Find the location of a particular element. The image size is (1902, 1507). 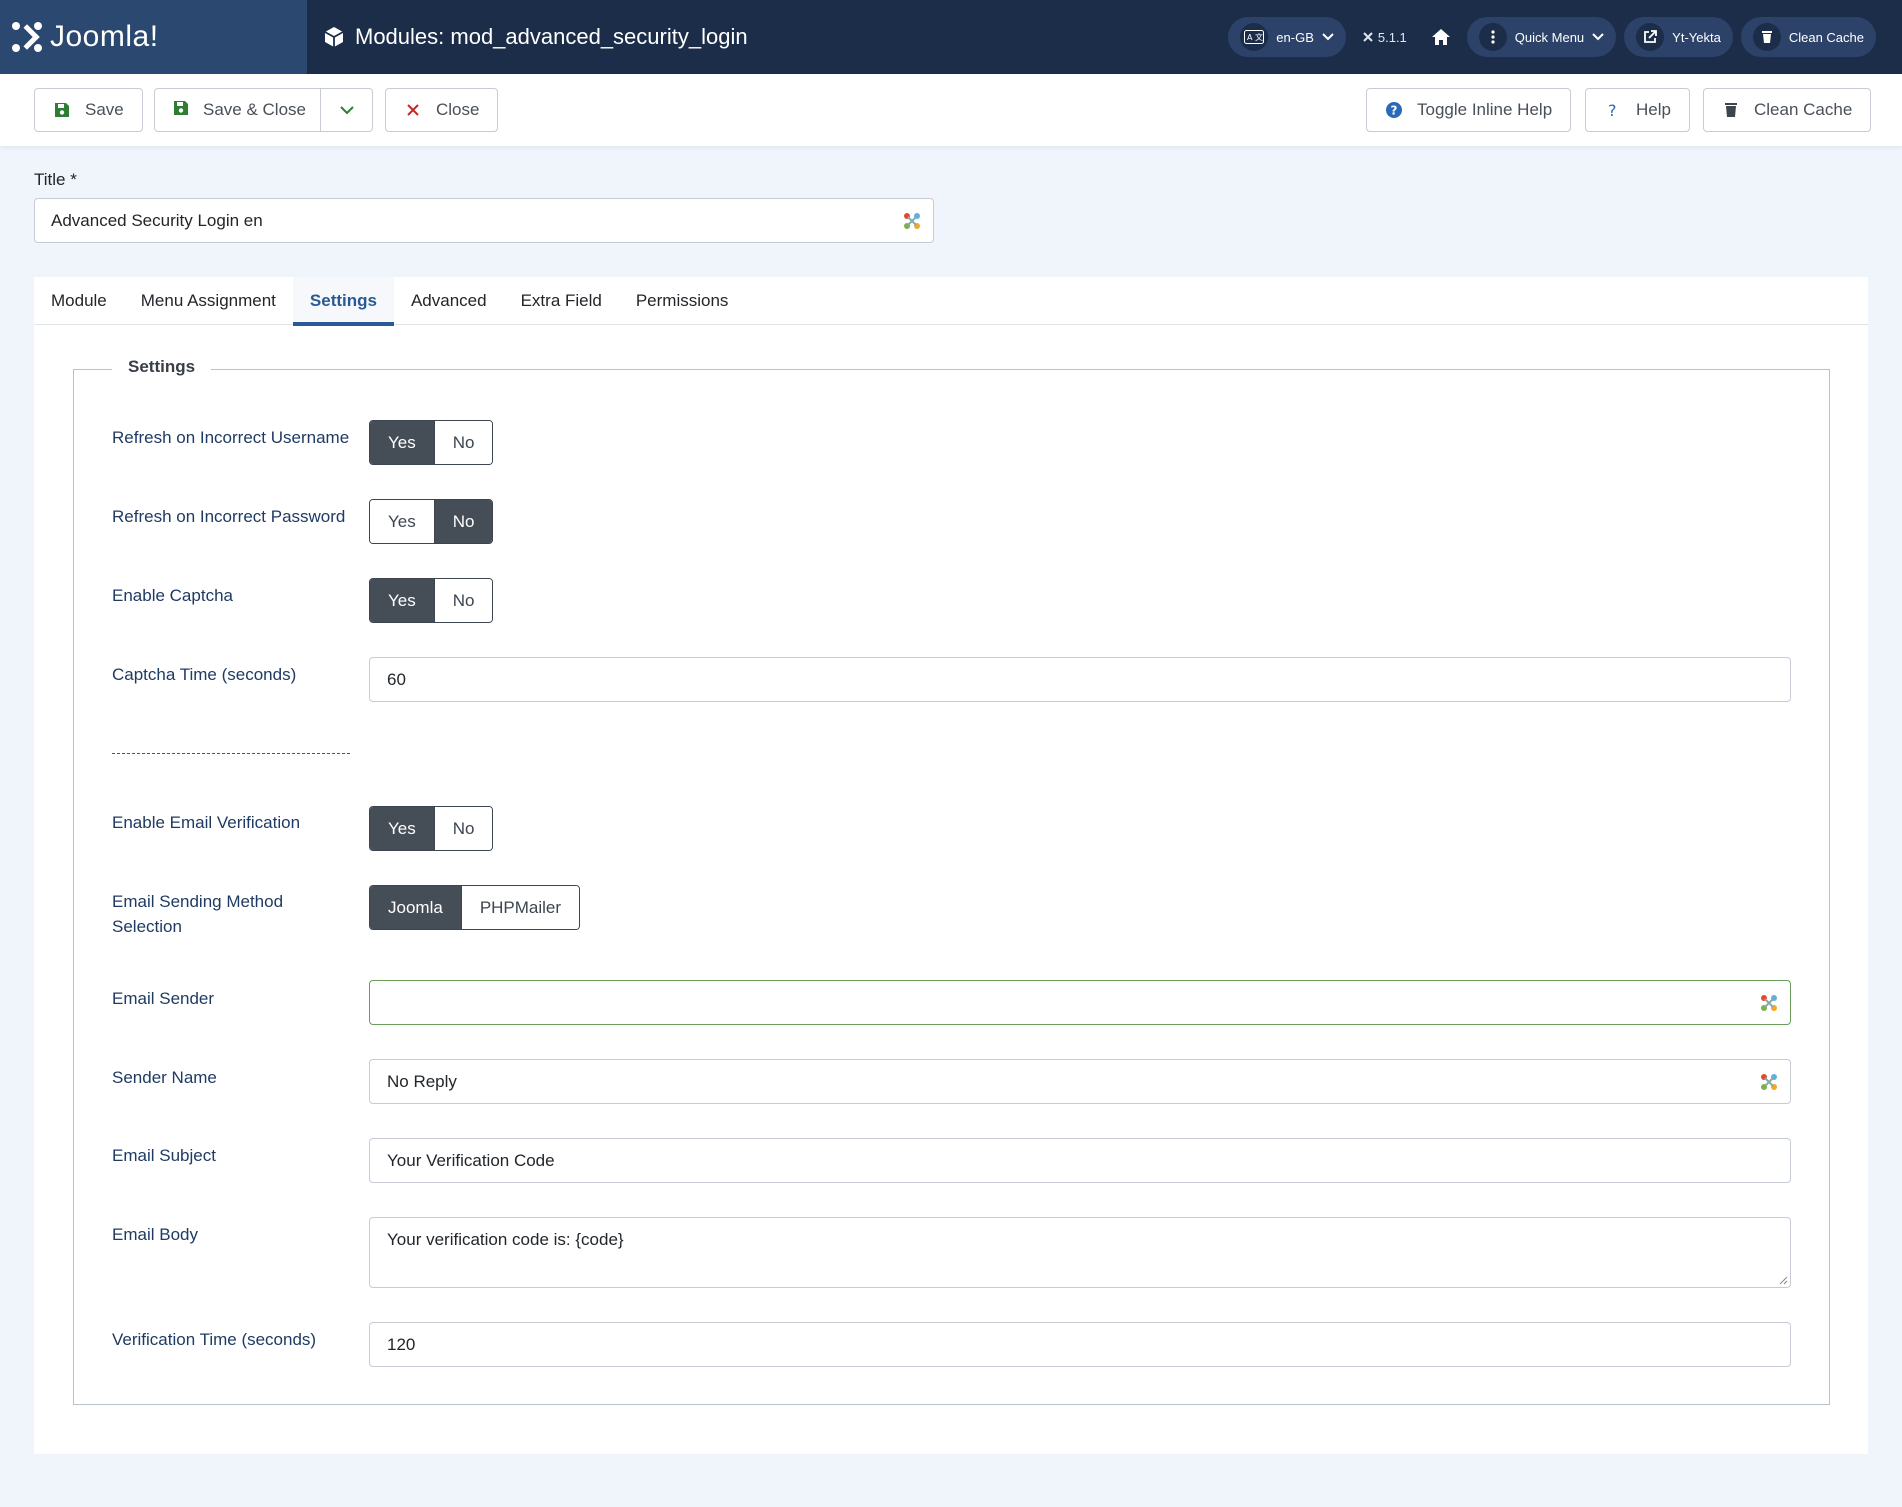

title-value: Advanced Security Login en is located at coordinates (157, 220).